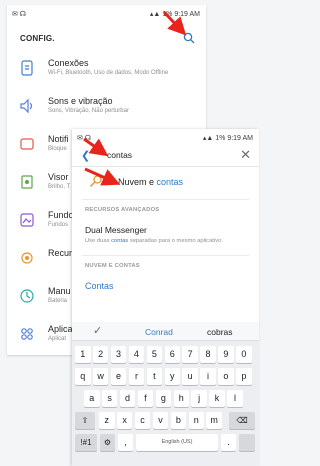 This screenshot has height=466, width=320. What do you see at coordinates (88, 111) in the screenshot?
I see `settings-item-subtitle: Sons, Vibração, Não perturbar` at bounding box center [88, 111].